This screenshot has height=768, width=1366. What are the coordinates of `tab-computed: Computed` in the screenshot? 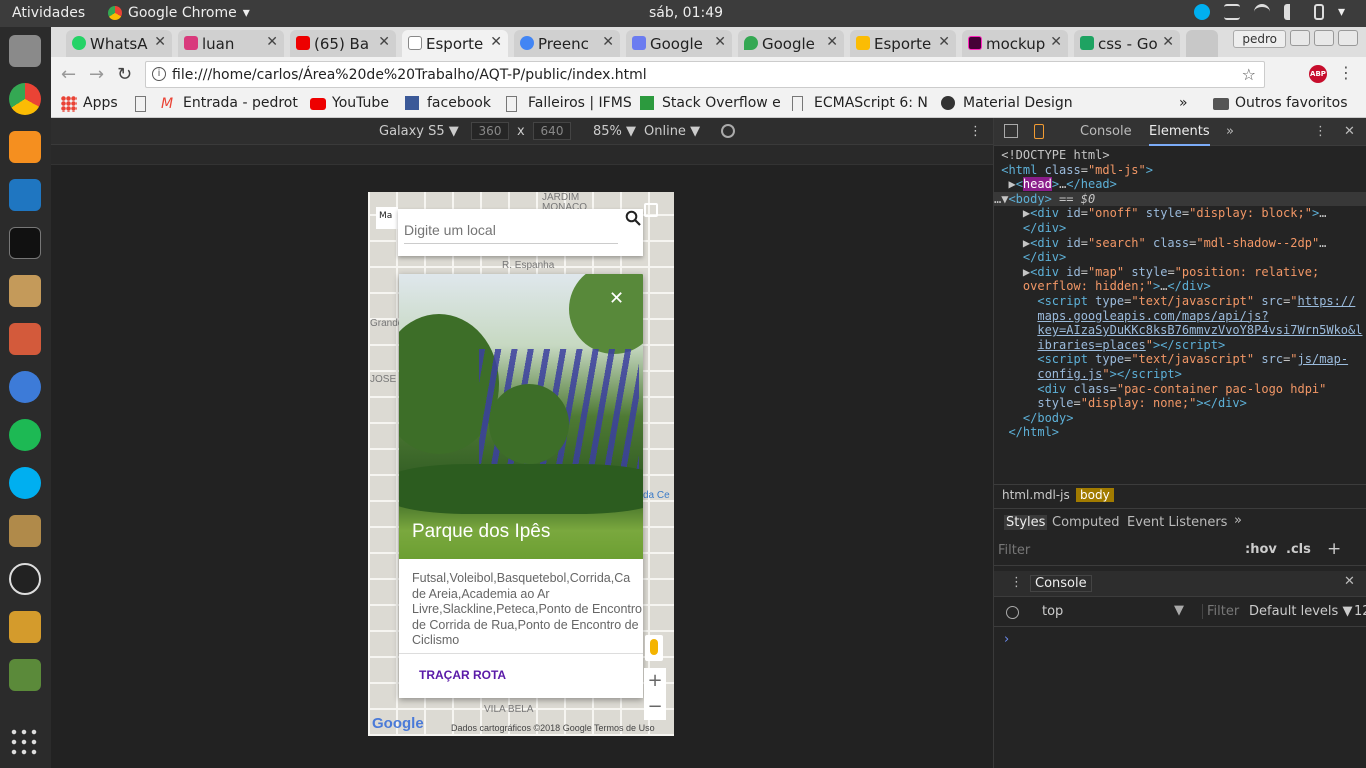 It's located at (1086, 522).